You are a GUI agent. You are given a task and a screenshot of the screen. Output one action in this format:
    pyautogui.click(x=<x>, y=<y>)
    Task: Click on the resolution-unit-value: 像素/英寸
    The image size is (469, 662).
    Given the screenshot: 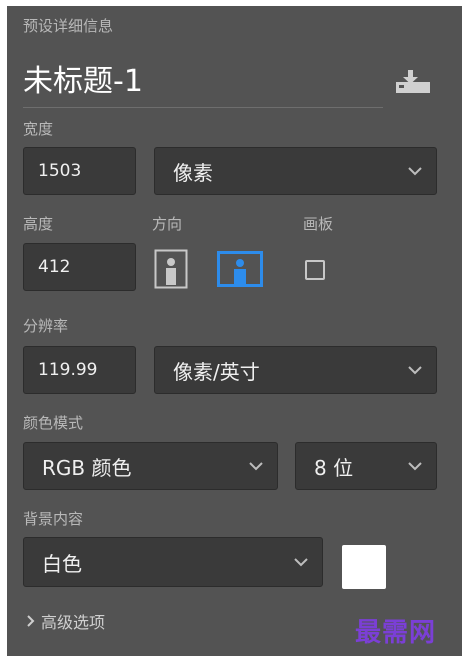 What is the action you would take?
    pyautogui.click(x=216, y=371)
    